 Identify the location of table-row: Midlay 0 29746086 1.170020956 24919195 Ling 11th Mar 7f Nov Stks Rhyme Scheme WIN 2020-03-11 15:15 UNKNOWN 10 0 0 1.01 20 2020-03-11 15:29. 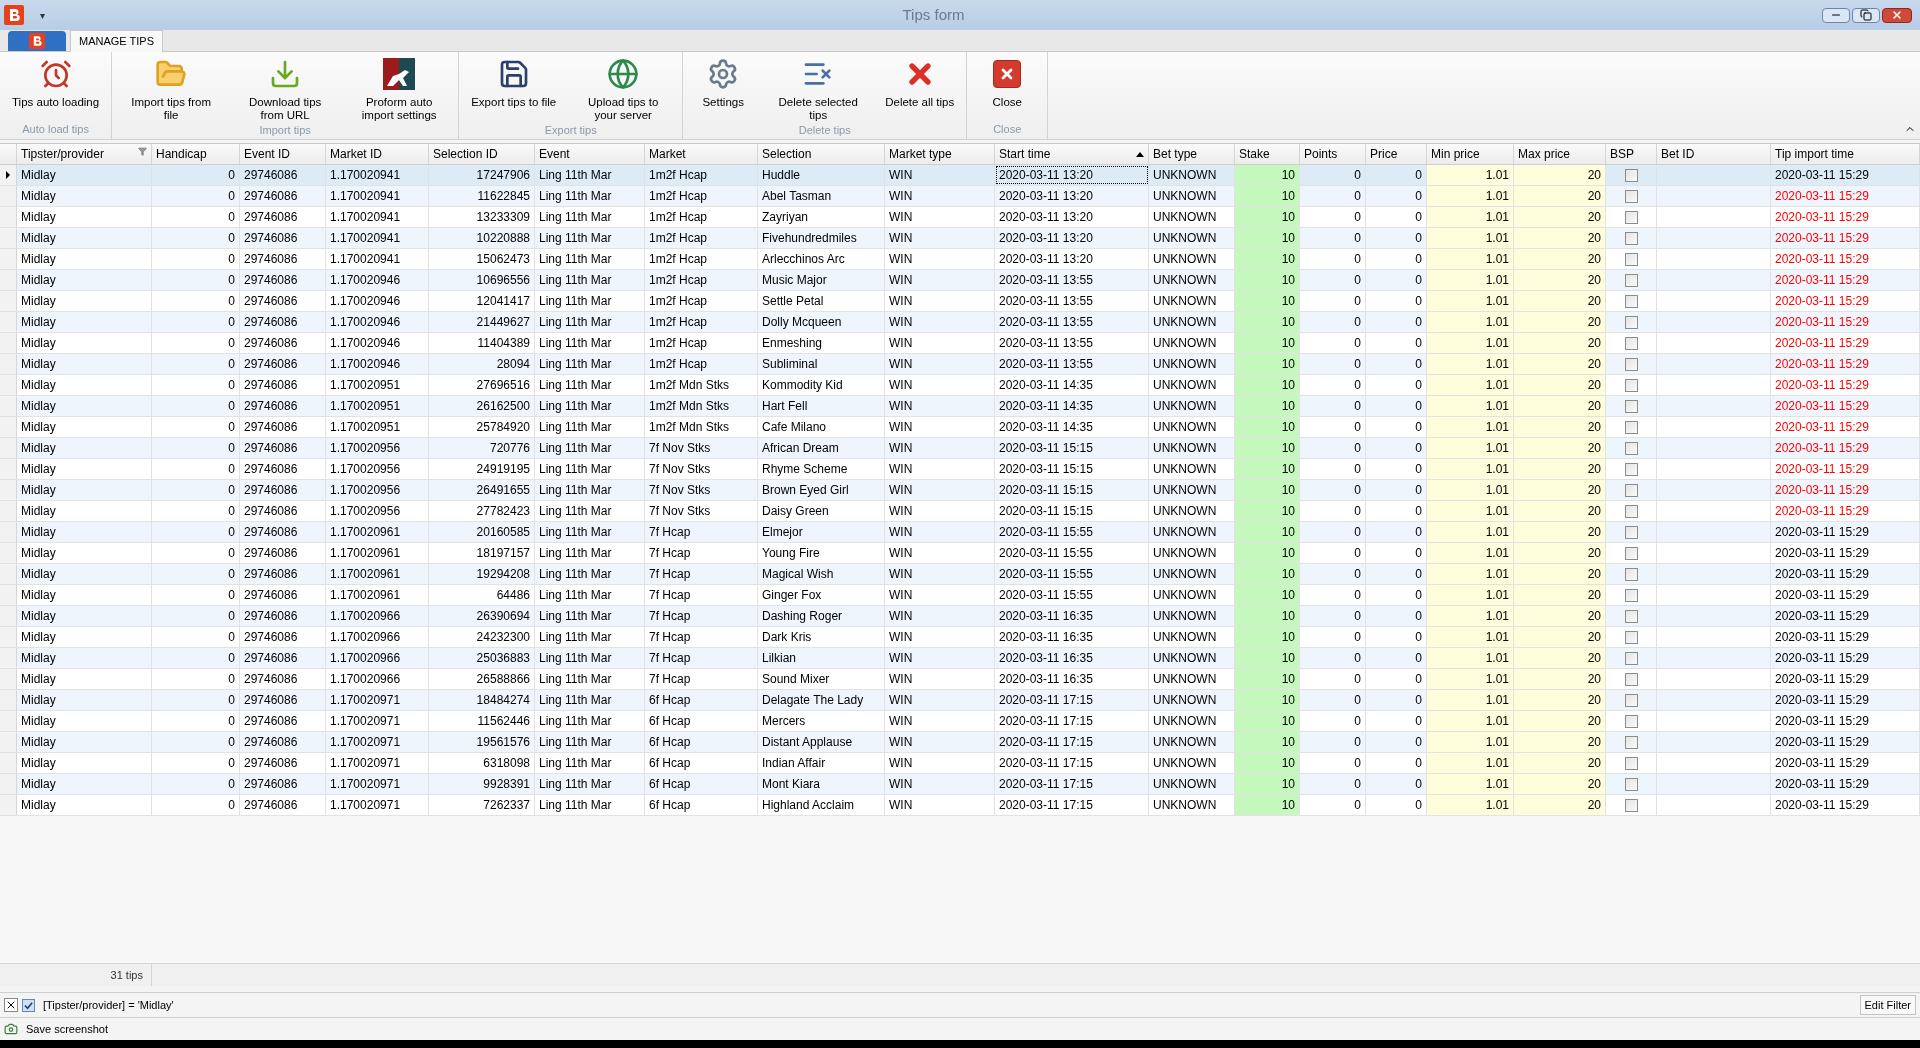
(960, 469).